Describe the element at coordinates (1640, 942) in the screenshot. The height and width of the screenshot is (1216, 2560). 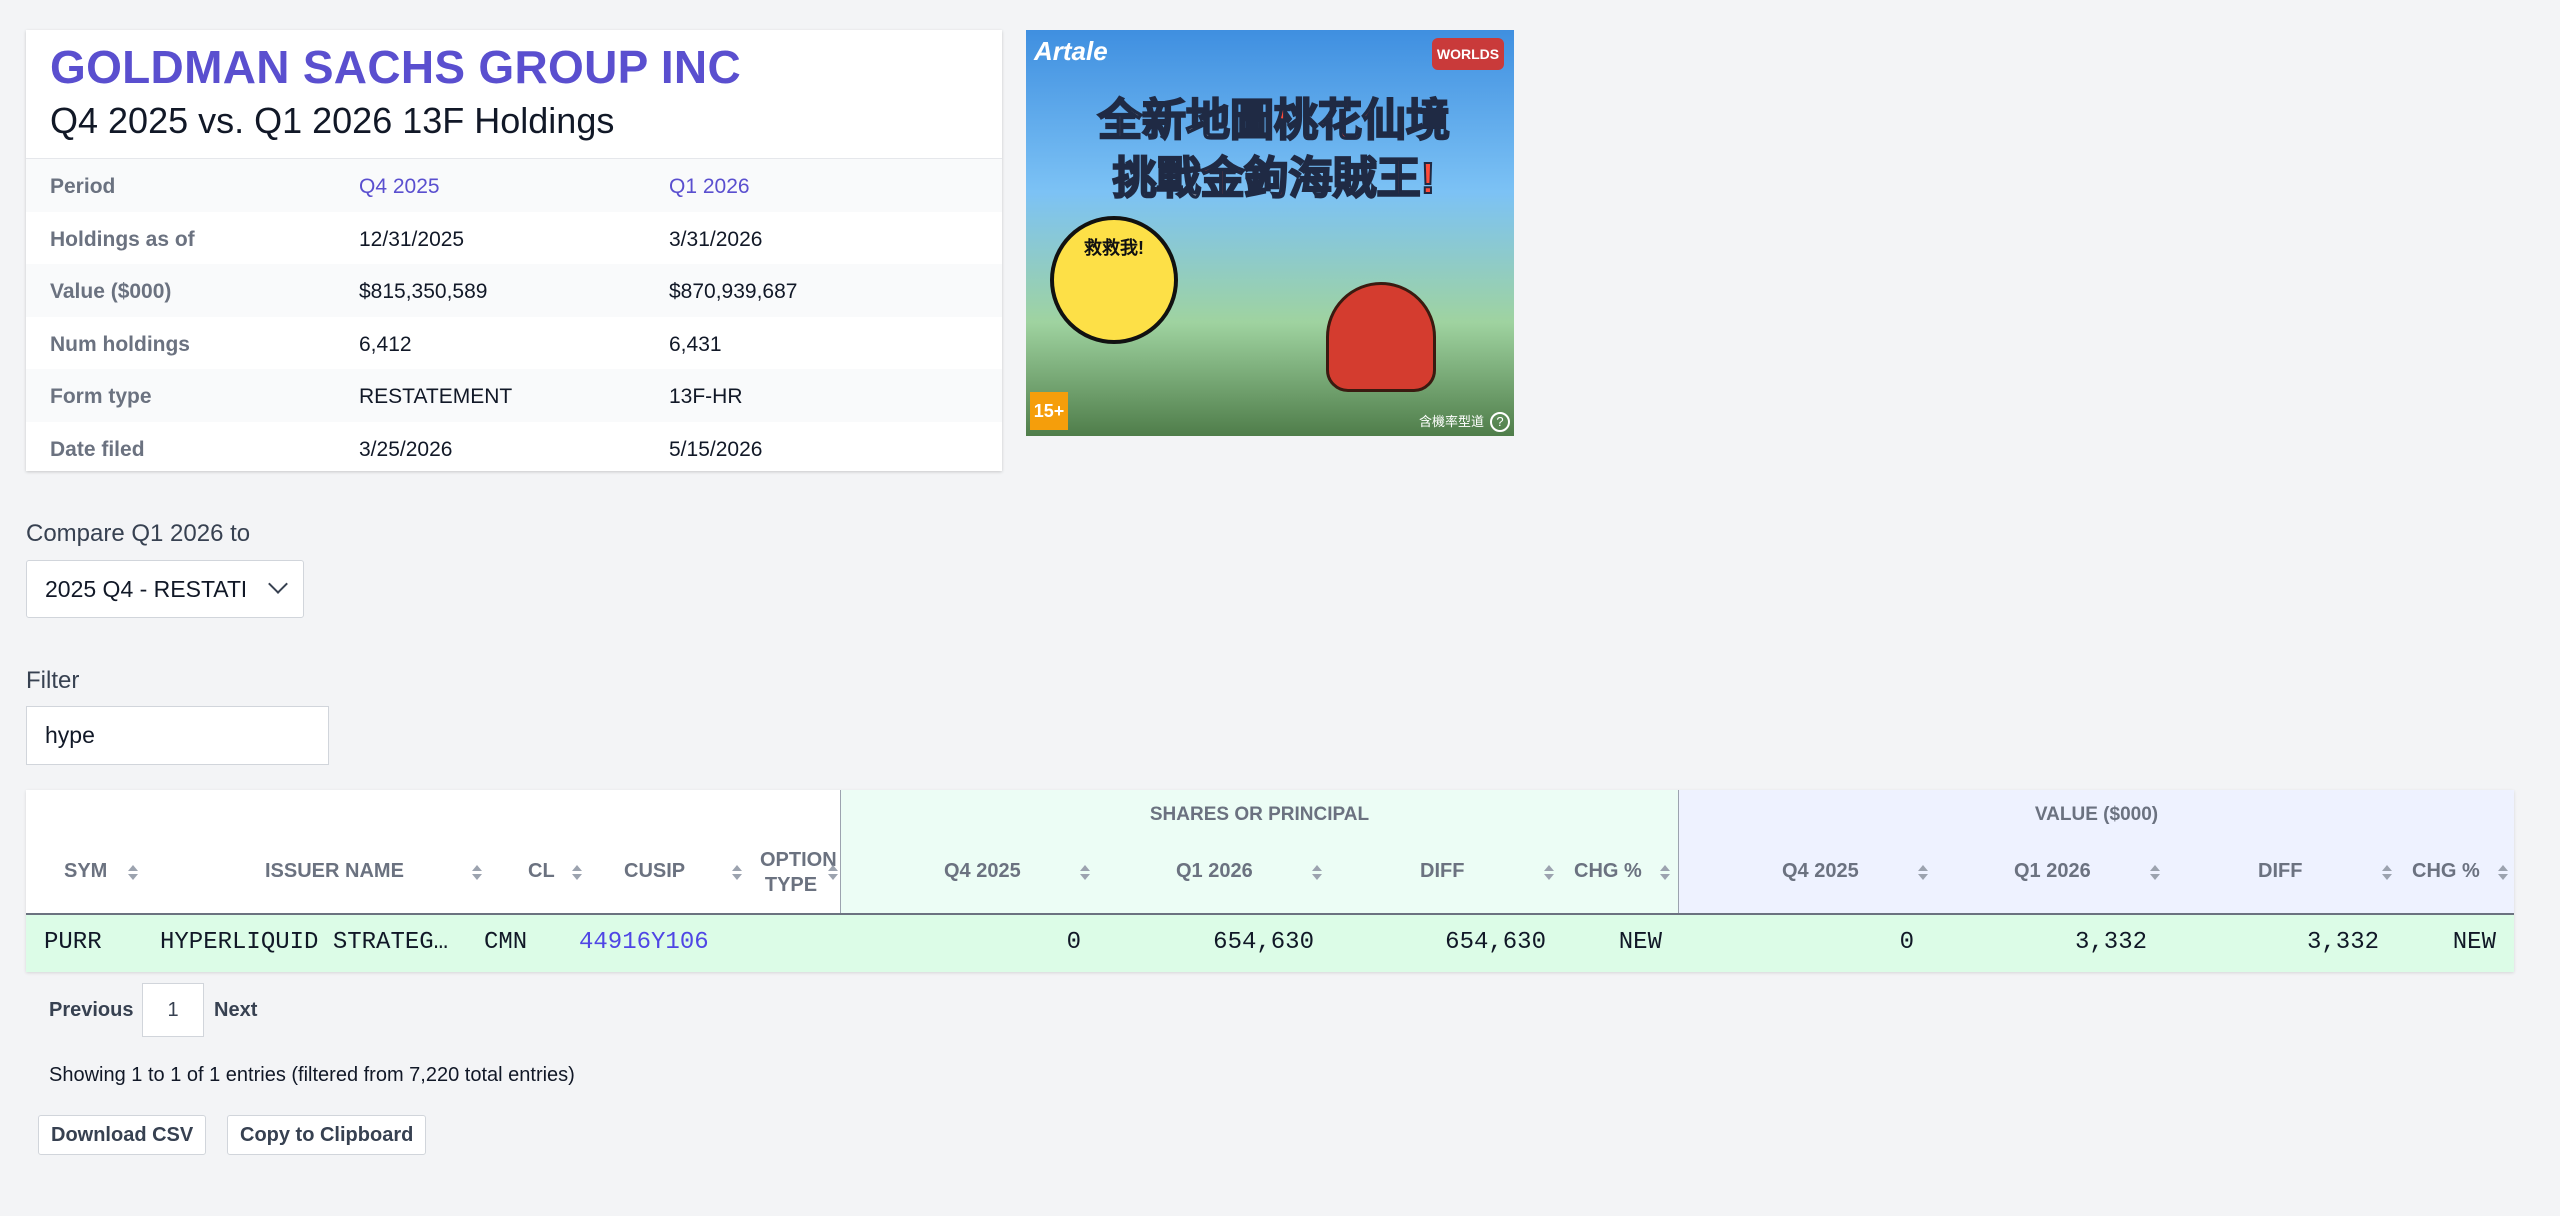
I see `cell-shares-chg: NEW` at that location.